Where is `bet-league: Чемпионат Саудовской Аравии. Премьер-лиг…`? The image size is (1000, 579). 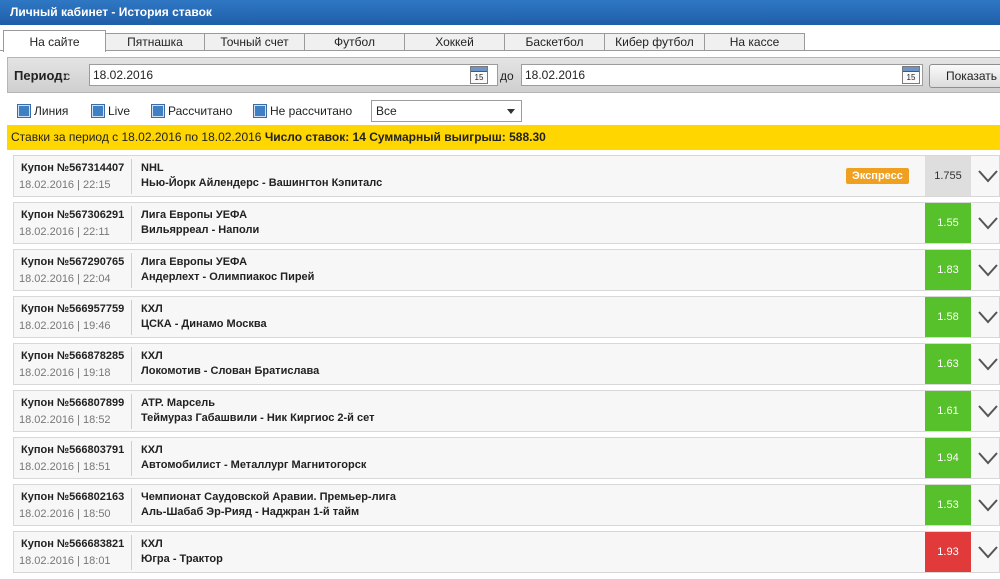 bet-league: Чемпионат Саудовской Аравии. Премьер-лиг… is located at coordinates (269, 497).